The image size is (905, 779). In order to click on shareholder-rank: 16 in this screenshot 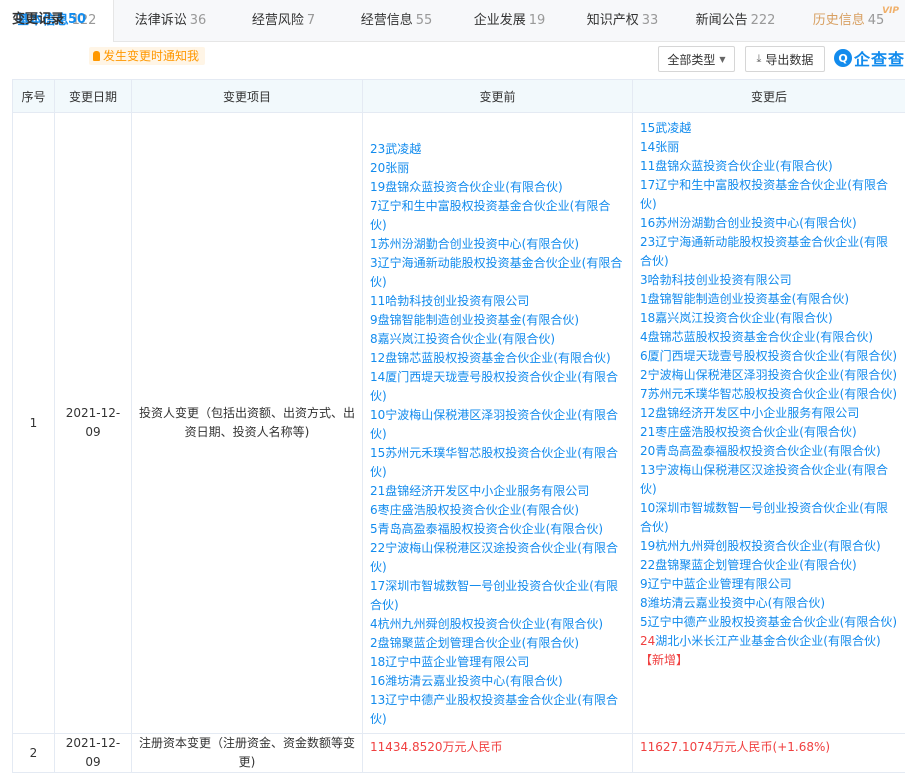, I will do `click(648, 223)`.